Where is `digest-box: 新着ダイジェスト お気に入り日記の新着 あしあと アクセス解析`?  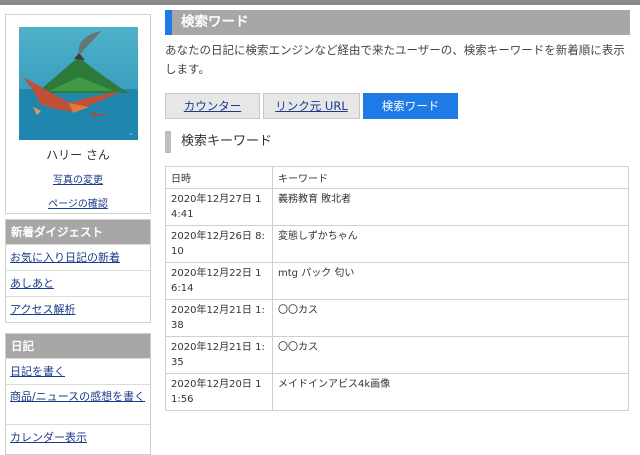 digest-box: 新着ダイジェスト お気に入り日記の新着 あしあと アクセス解析 is located at coordinates (78, 271).